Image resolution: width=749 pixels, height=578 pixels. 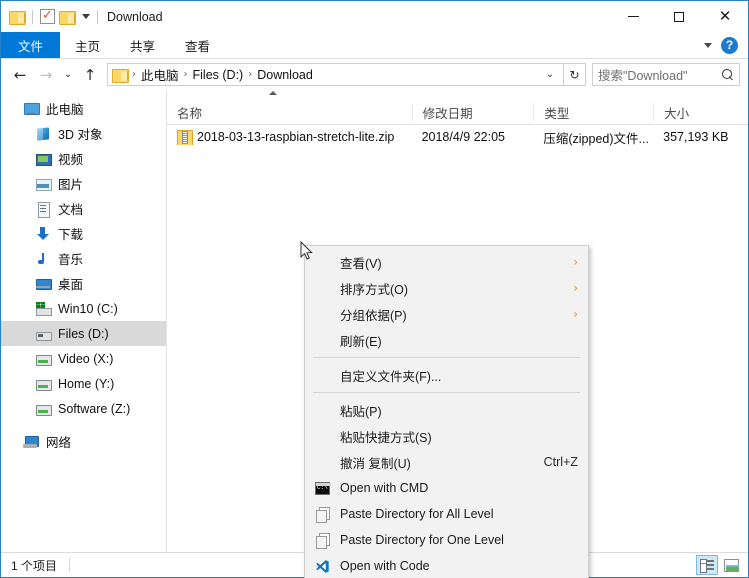 I want to click on breadcrumb-item-files-d: Files (D:), so click(x=218, y=75).